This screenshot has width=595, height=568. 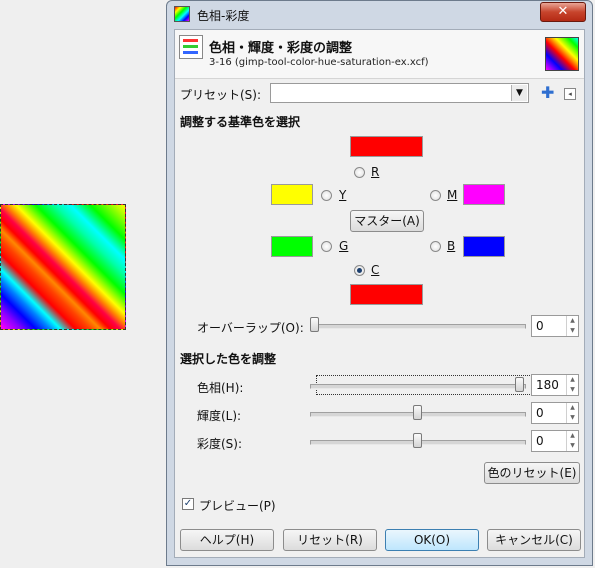 I want to click on overlap-value: 0, so click(x=540, y=326).